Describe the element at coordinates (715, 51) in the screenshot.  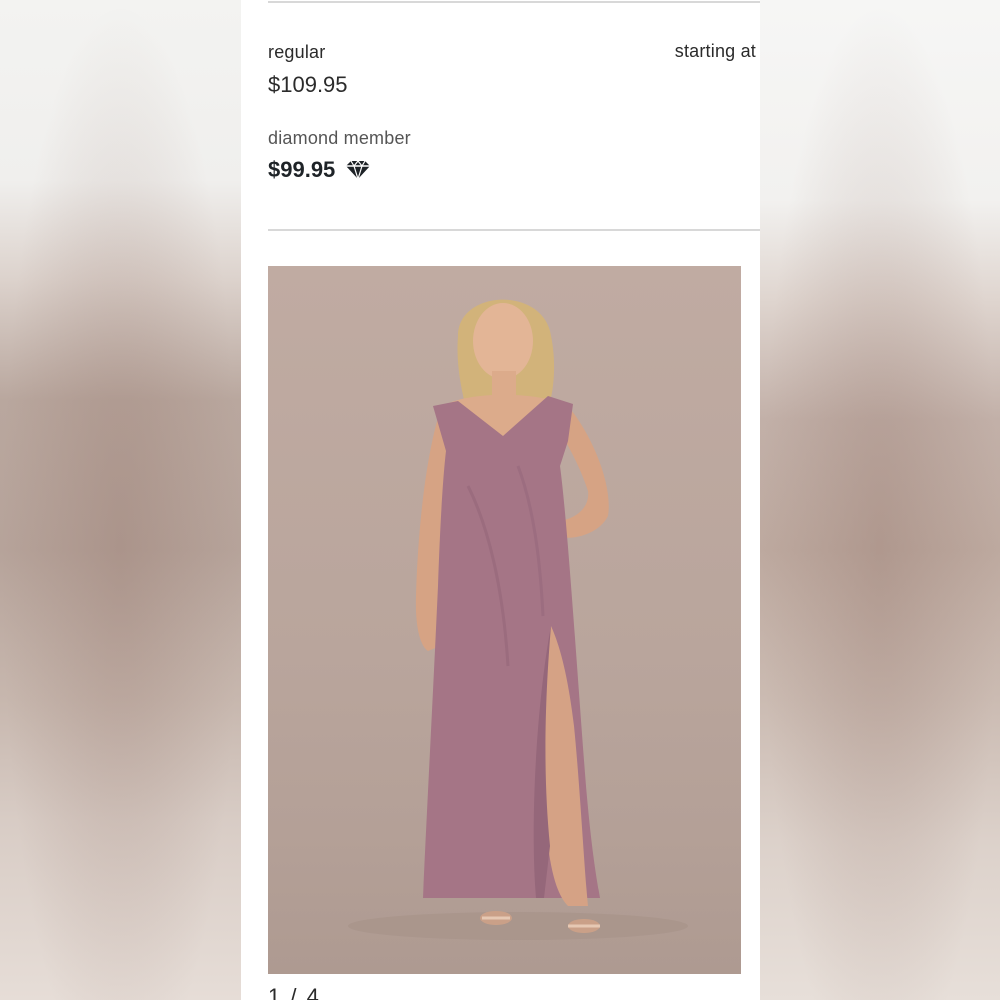
I see `starting-at-label: starting at` at that location.